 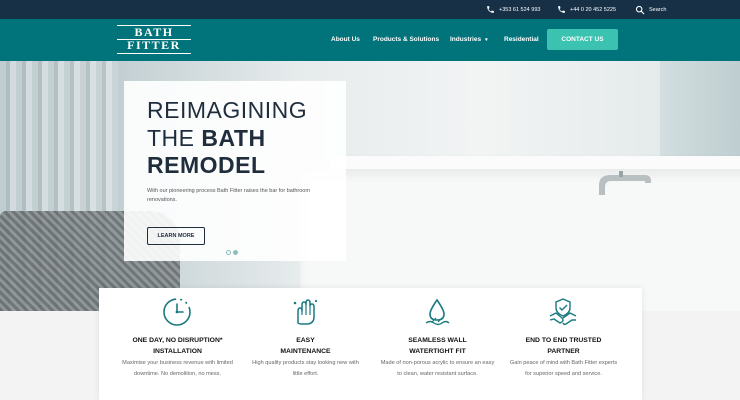 What do you see at coordinates (563, 340) in the screenshot?
I see `feature-partner-title-1: END TO END TRUSTED` at bounding box center [563, 340].